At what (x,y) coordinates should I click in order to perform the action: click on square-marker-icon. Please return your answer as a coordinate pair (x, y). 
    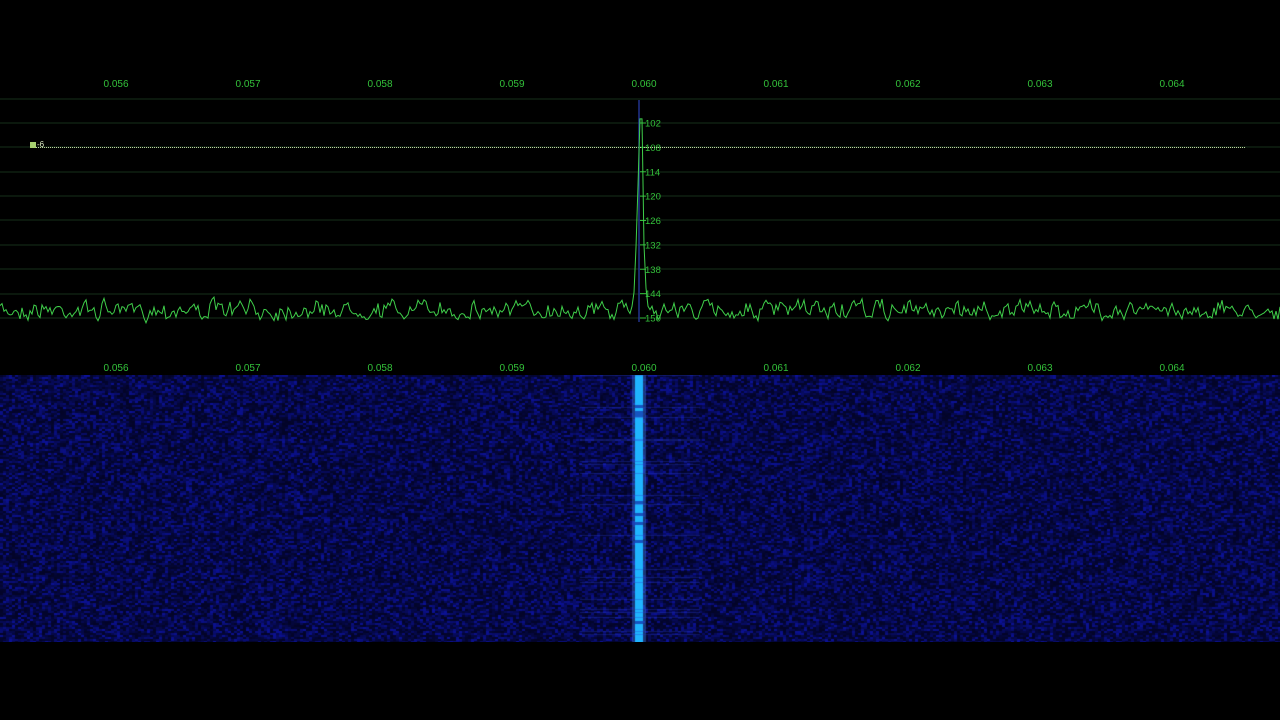
    Looking at the image, I should click on (33, 145).